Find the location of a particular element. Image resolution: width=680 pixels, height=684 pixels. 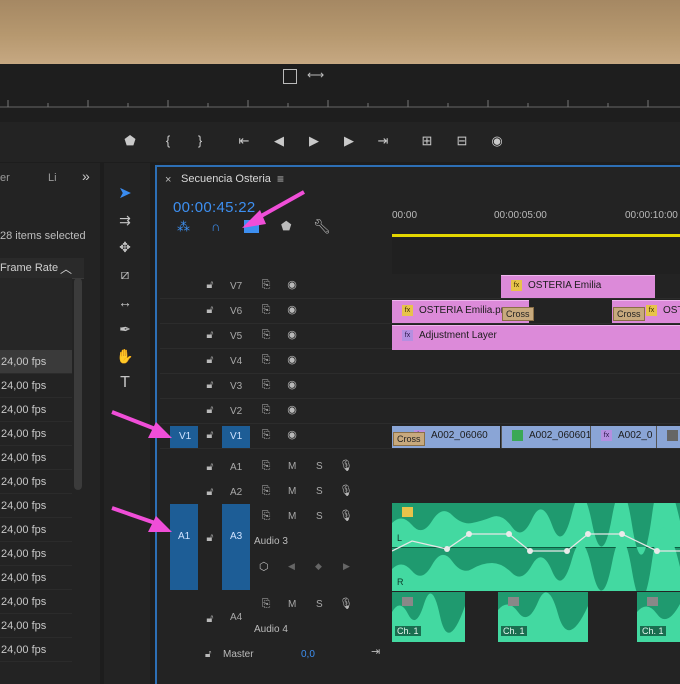

cross-dissolve-v6-a: Cross is located at coordinates (518, 314).